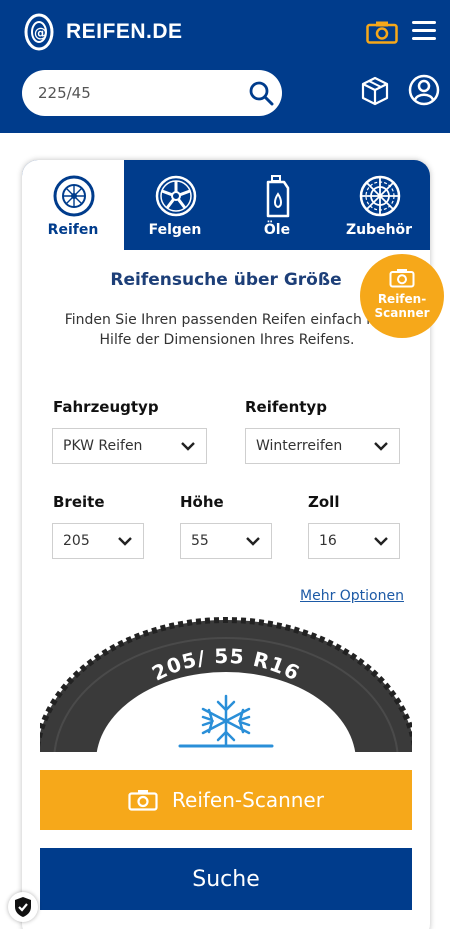 Image resolution: width=450 pixels, height=929 pixels. Describe the element at coordinates (103, 446) in the screenshot. I see `select-value: PKW Reifen` at that location.